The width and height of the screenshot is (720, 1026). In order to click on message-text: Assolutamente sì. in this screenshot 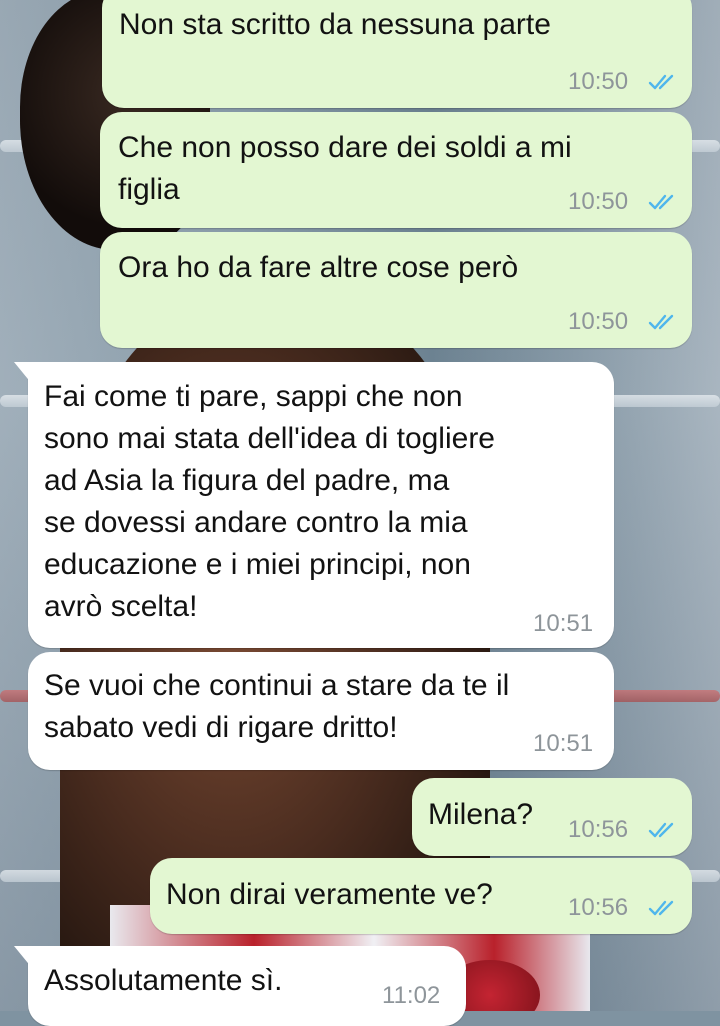, I will do `click(163, 980)`.